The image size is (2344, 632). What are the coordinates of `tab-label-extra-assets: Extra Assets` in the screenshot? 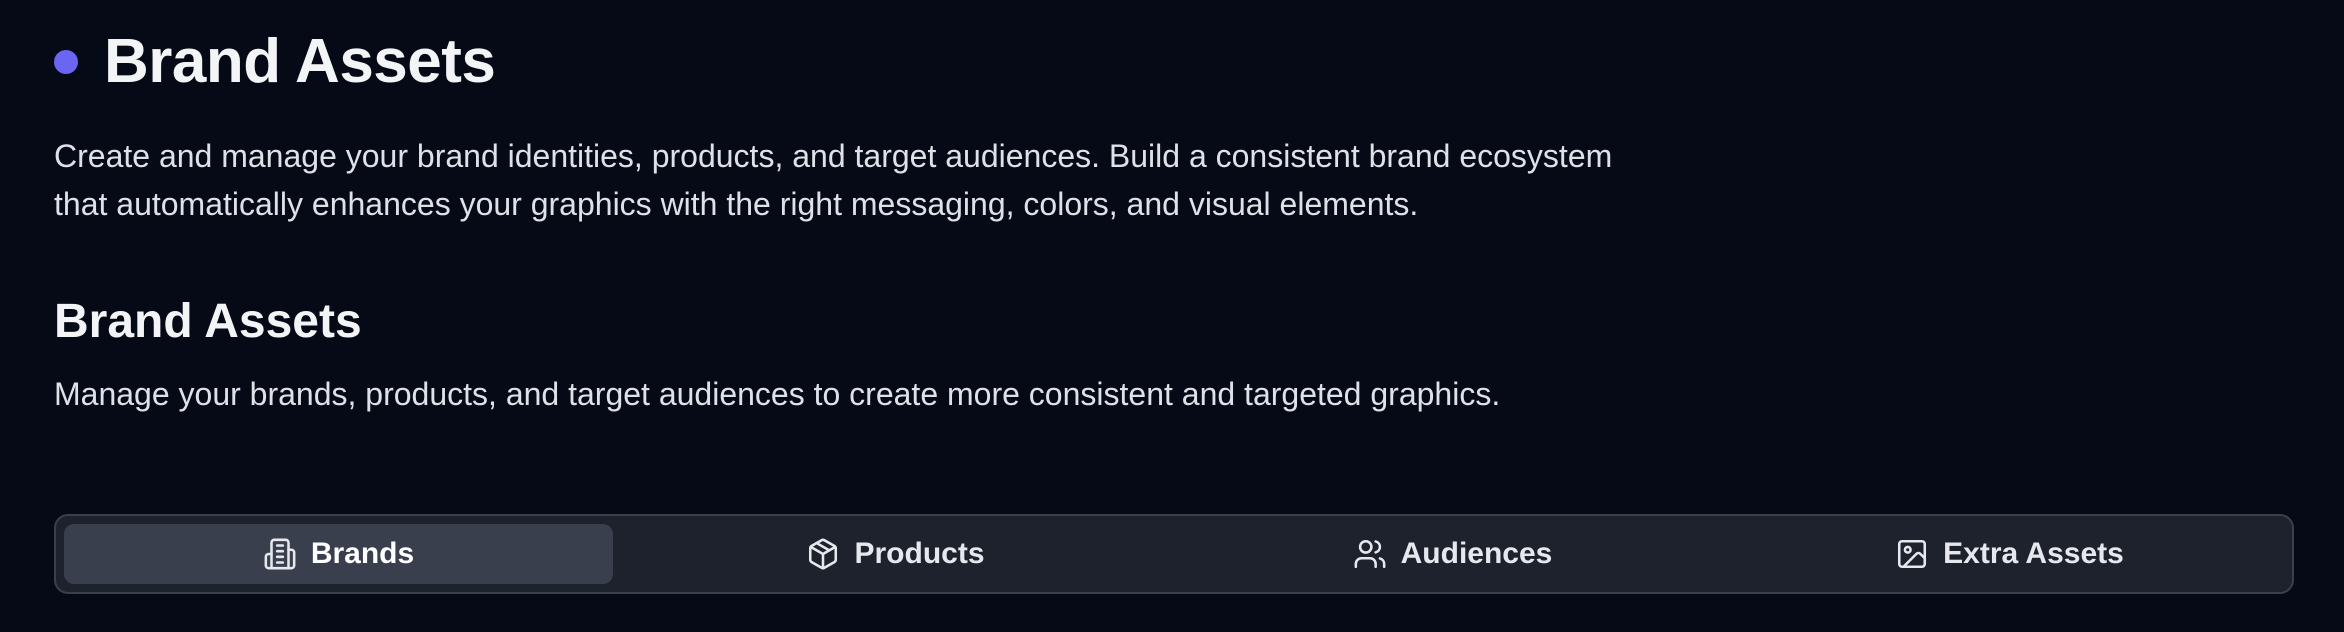 It's located at (2033, 553).